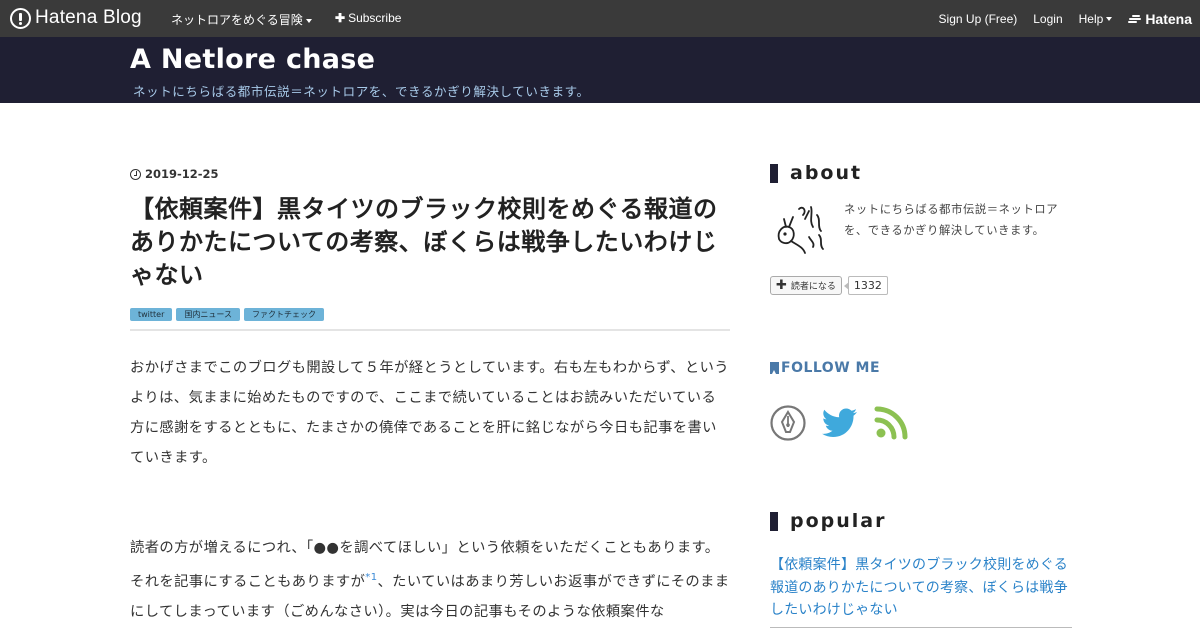 The image size is (1200, 630). I want to click on hatena-logo: Hatena, so click(1160, 19).